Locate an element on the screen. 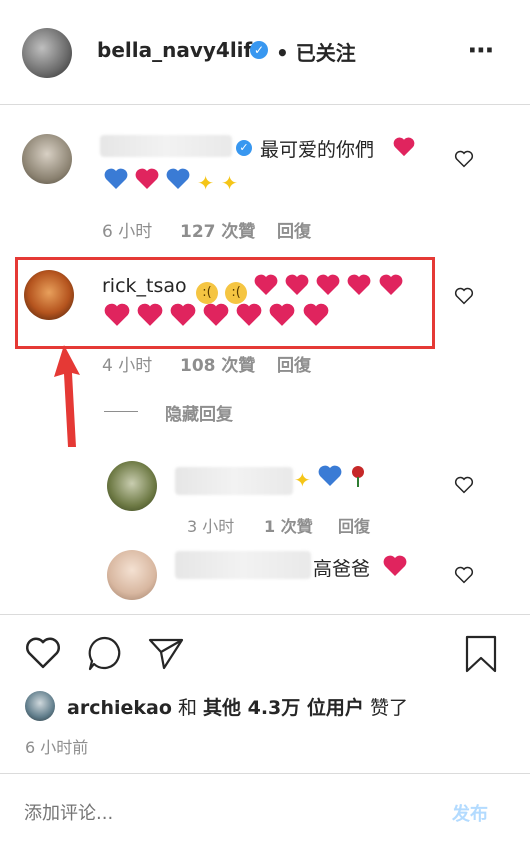 The image size is (530, 858). like-icon is located at coordinates (43, 655).